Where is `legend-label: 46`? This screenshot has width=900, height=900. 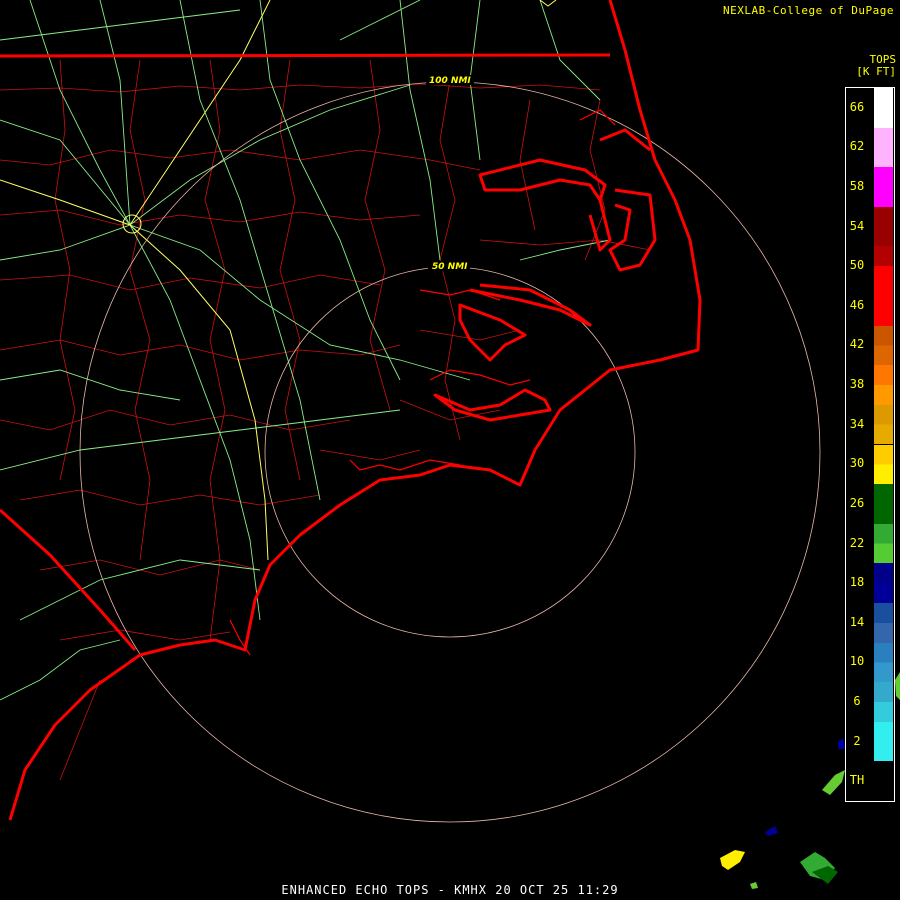
legend-label: 46 is located at coordinates (857, 304).